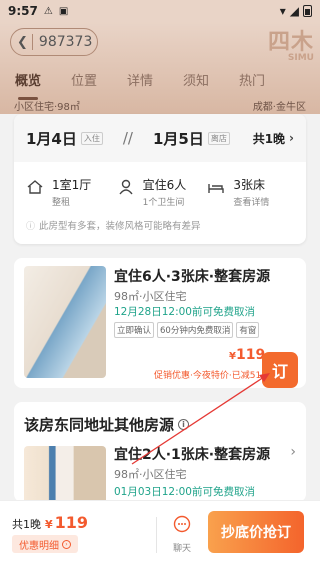  I want to click on room-title: 宜住6人·3张床·整套房源, so click(192, 277).